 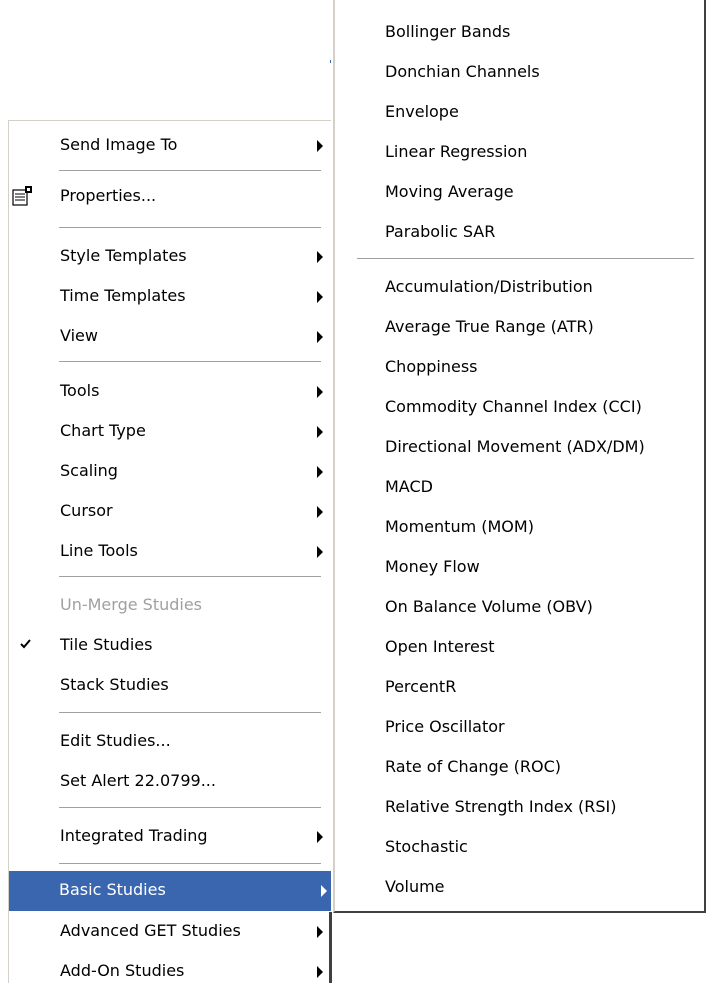 What do you see at coordinates (421, 686) in the screenshot?
I see `menu-item-label: PercentR` at bounding box center [421, 686].